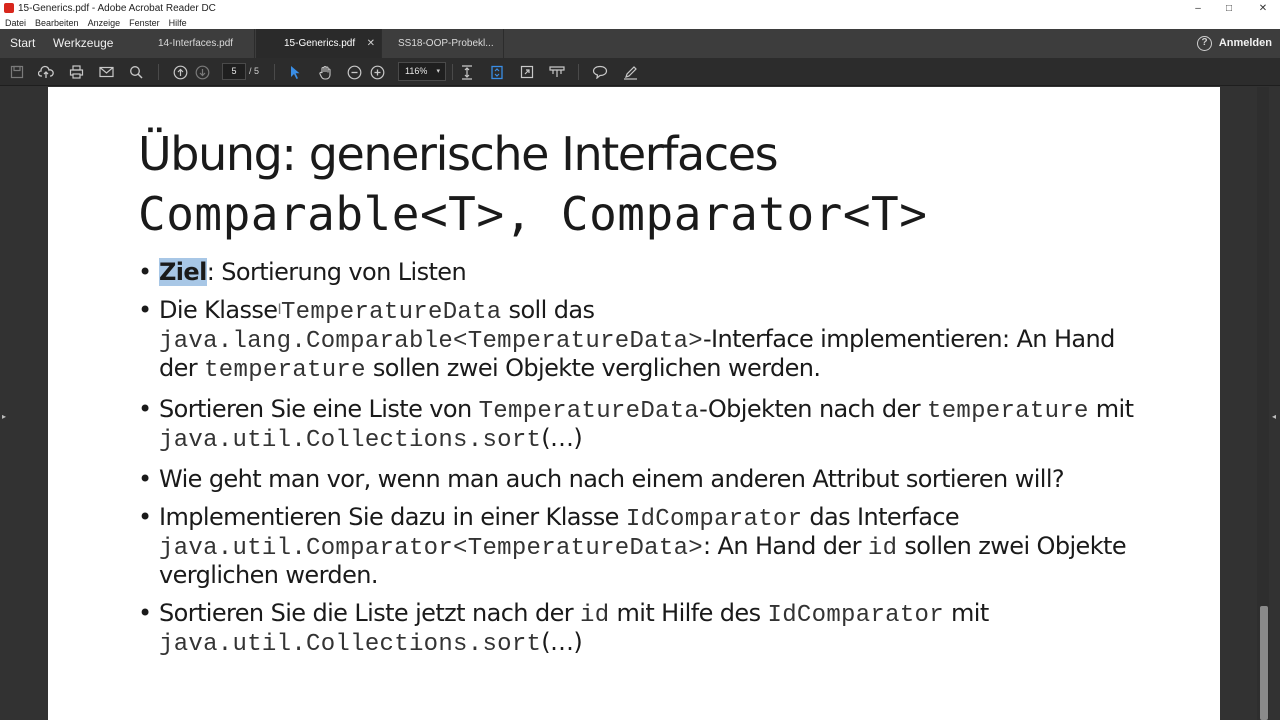 The image size is (1280, 720). What do you see at coordinates (76, 72) in the screenshot?
I see `print-icon` at bounding box center [76, 72].